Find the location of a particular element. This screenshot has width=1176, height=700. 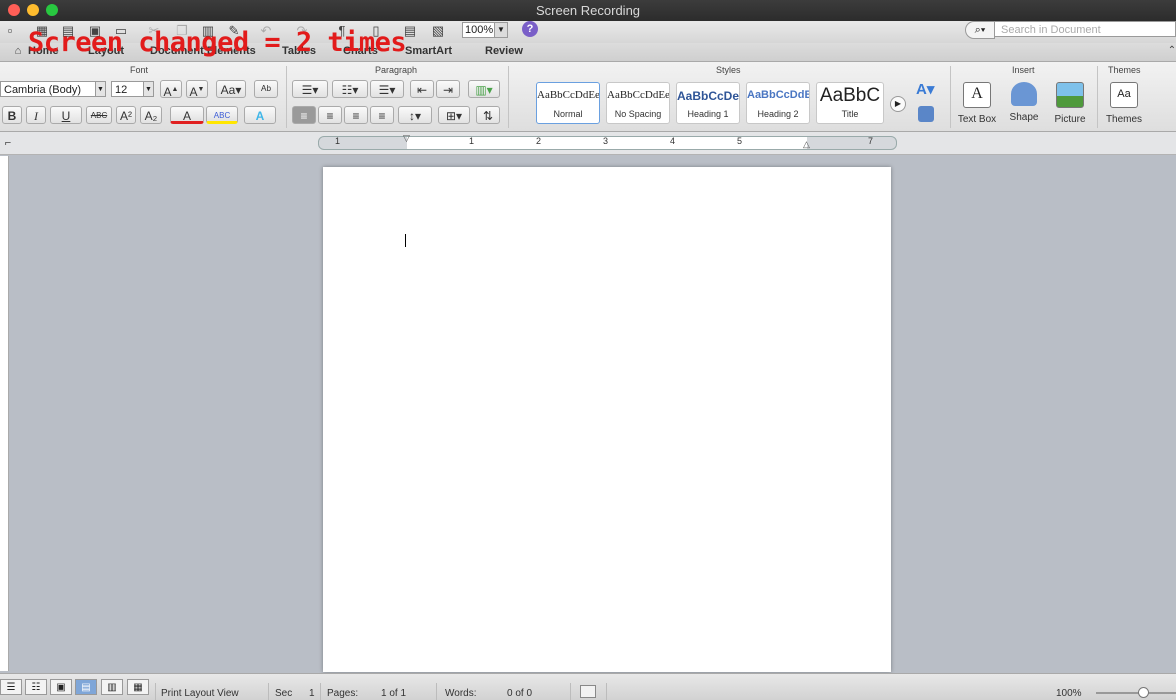

zoom-dropdown-icon: ▼ is located at coordinates (501, 30).